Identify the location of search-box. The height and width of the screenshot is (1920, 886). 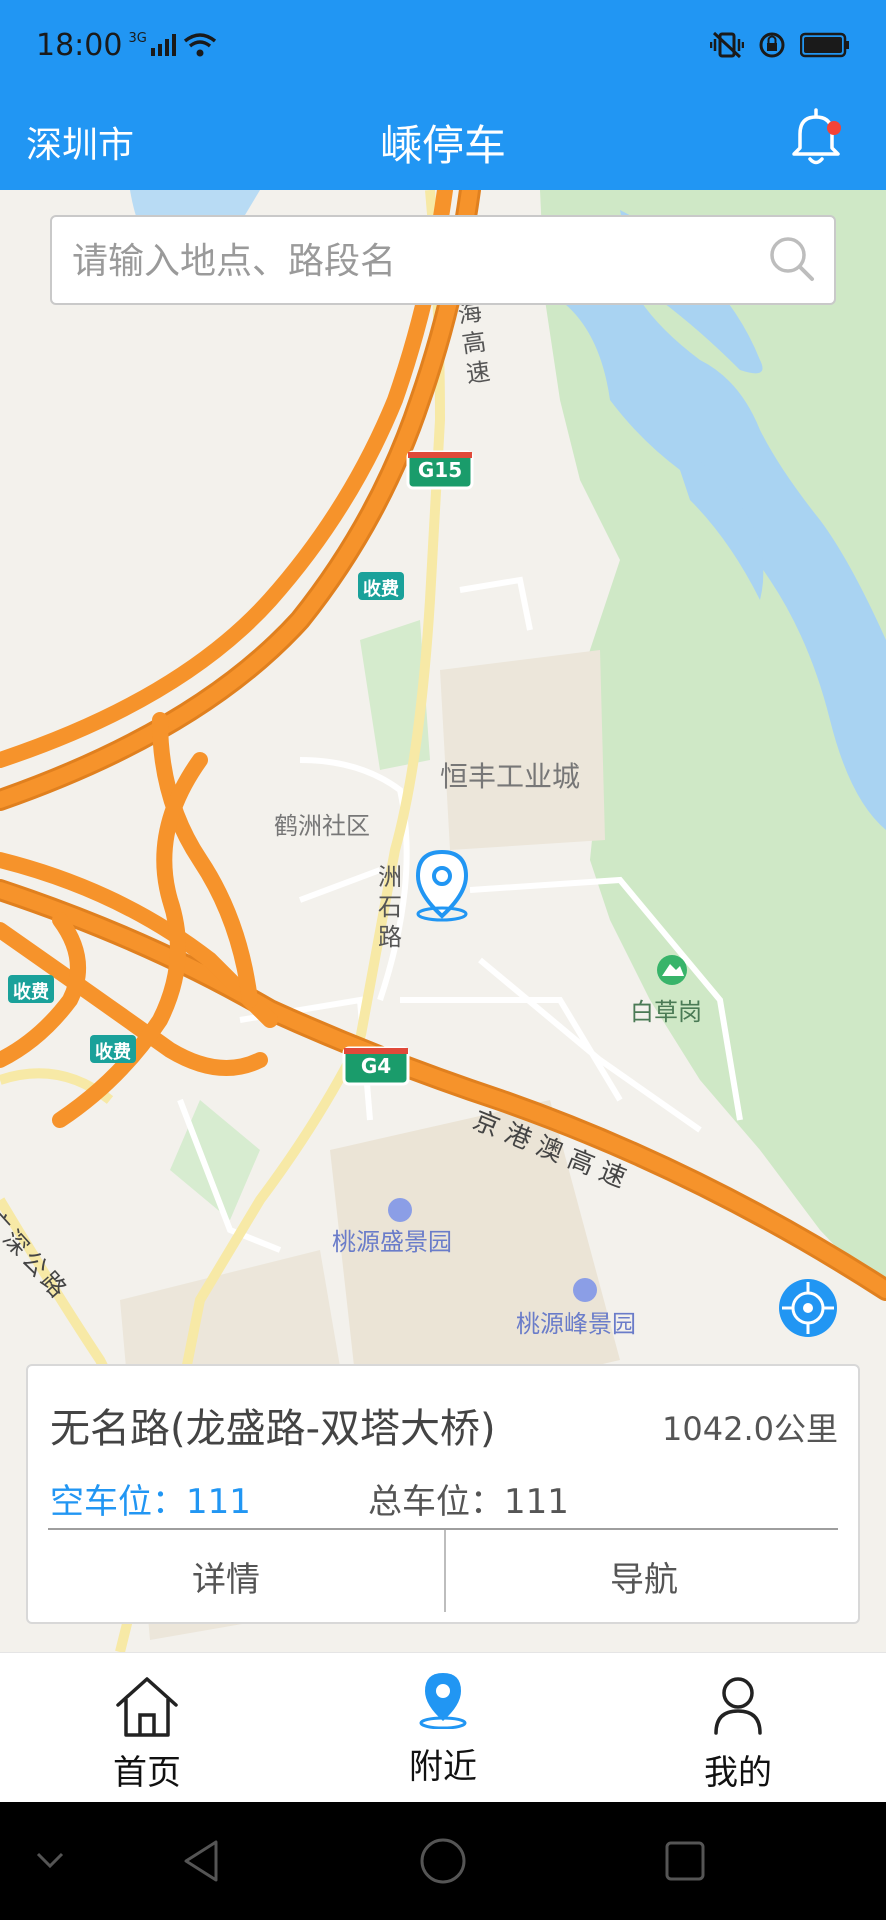
(443, 260).